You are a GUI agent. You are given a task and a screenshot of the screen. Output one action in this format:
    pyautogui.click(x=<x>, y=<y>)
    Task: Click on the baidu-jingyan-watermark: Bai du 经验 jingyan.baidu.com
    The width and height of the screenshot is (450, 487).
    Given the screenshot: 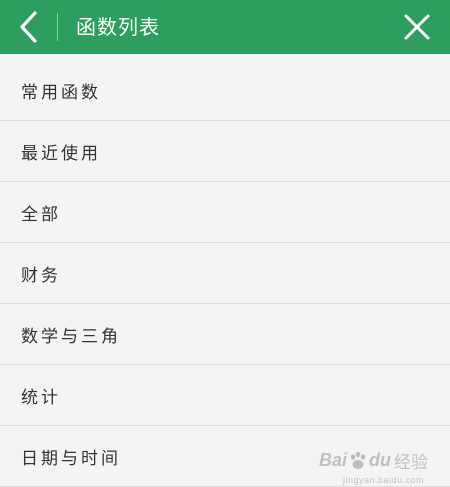 What is the action you would take?
    pyautogui.click(x=373, y=466)
    